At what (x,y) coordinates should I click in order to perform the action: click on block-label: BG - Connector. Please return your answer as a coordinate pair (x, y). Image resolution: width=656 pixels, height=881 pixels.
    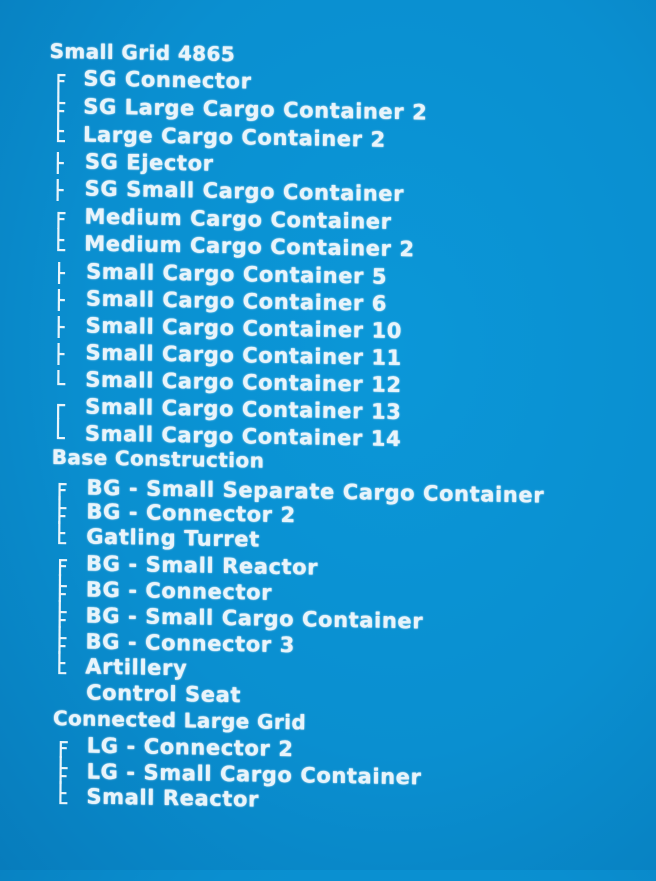
    Looking at the image, I should click on (179, 591).